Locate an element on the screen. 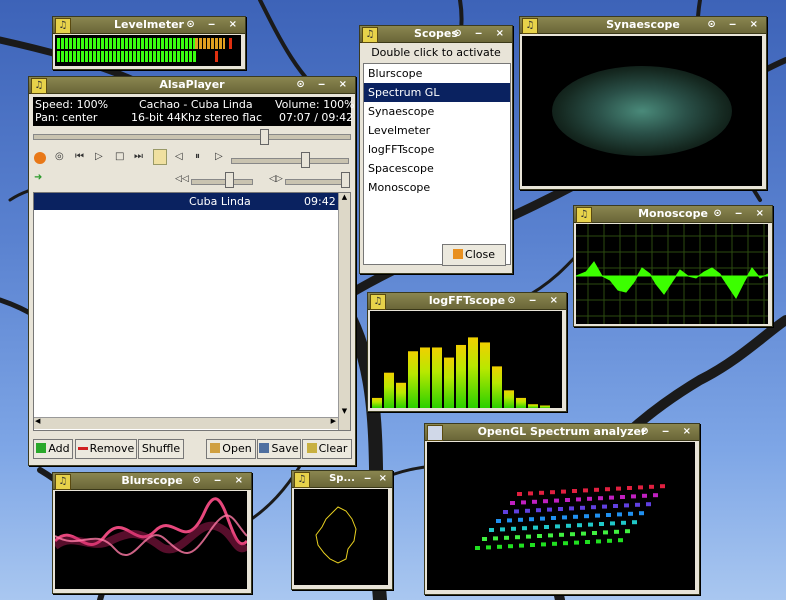 Image resolution: width=786 pixels, height=600 pixels. opengl-spectrum-title: OpenGL Spectrum analyzer is located at coordinates (562, 431).